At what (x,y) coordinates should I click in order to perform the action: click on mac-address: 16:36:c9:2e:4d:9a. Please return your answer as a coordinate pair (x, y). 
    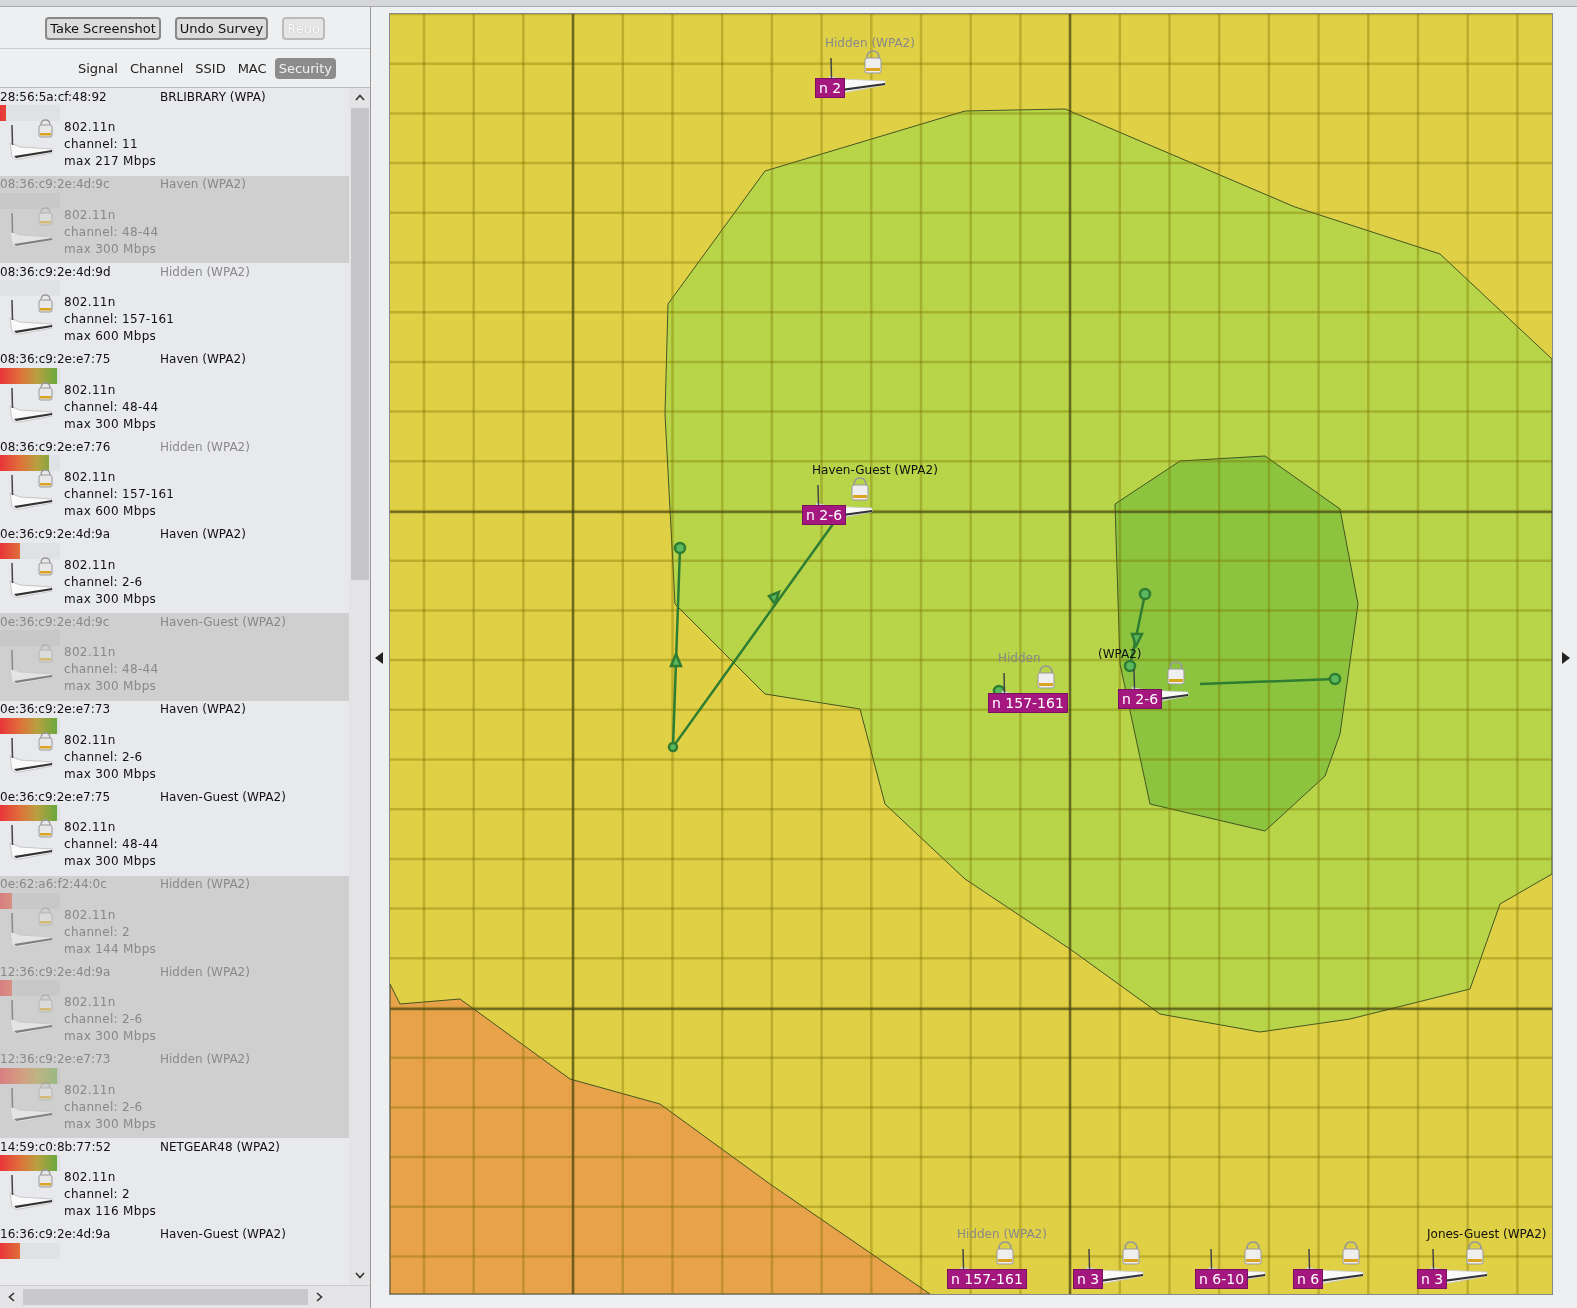
    Looking at the image, I should click on (56, 1234).